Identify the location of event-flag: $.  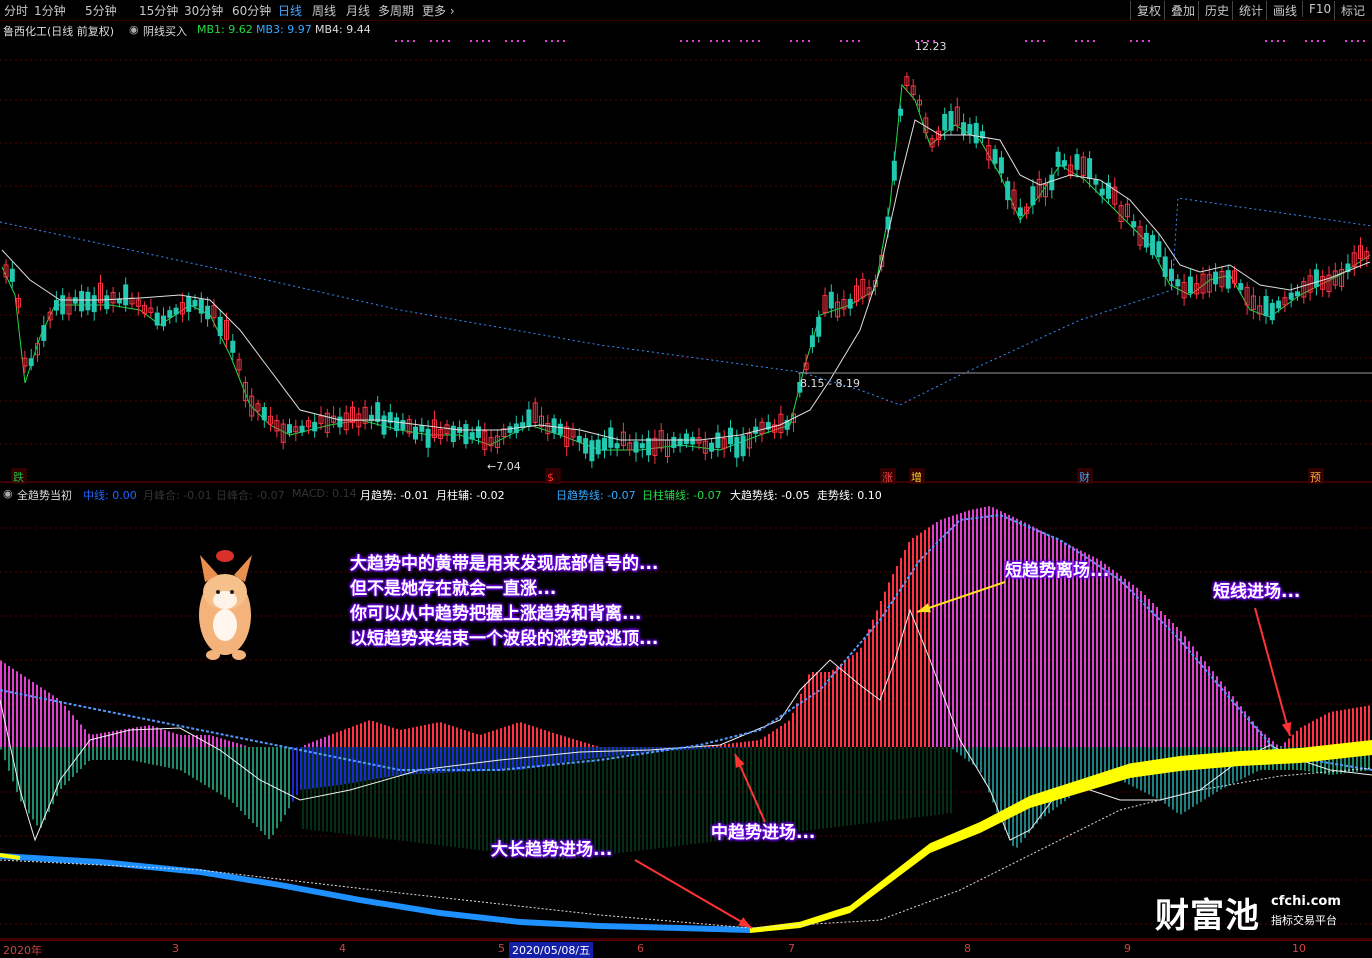
(550, 477).